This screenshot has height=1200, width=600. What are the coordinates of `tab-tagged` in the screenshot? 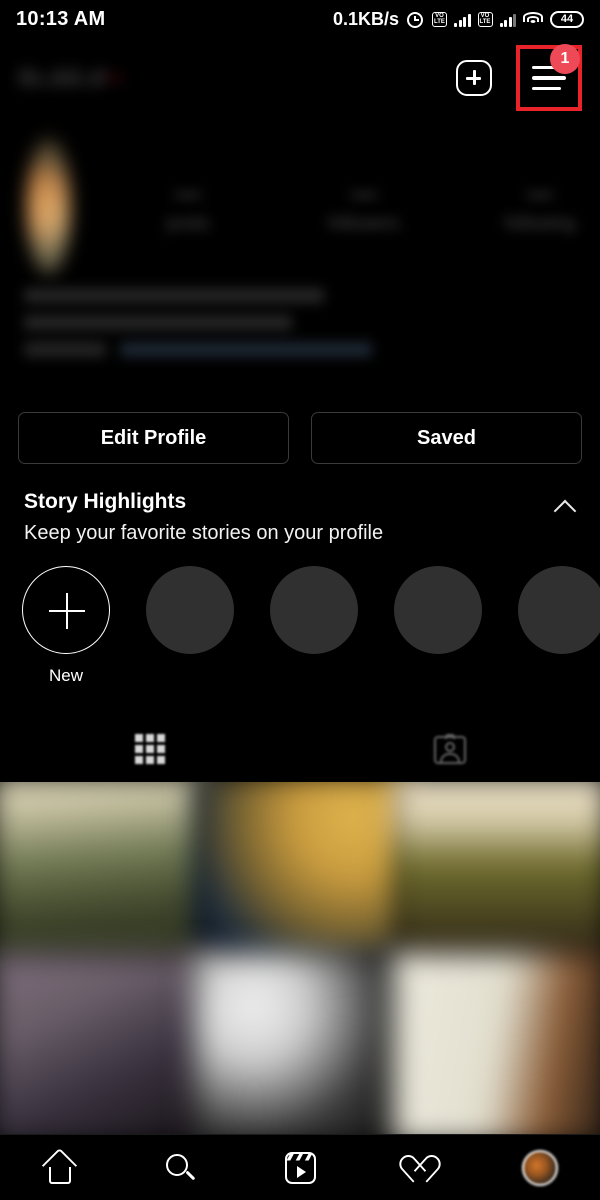 It's located at (450, 749).